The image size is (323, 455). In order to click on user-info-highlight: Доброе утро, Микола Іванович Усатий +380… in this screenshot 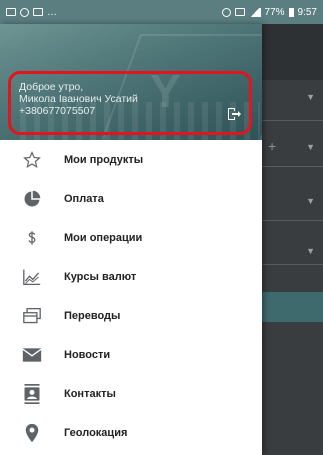, I will do `click(130, 103)`.